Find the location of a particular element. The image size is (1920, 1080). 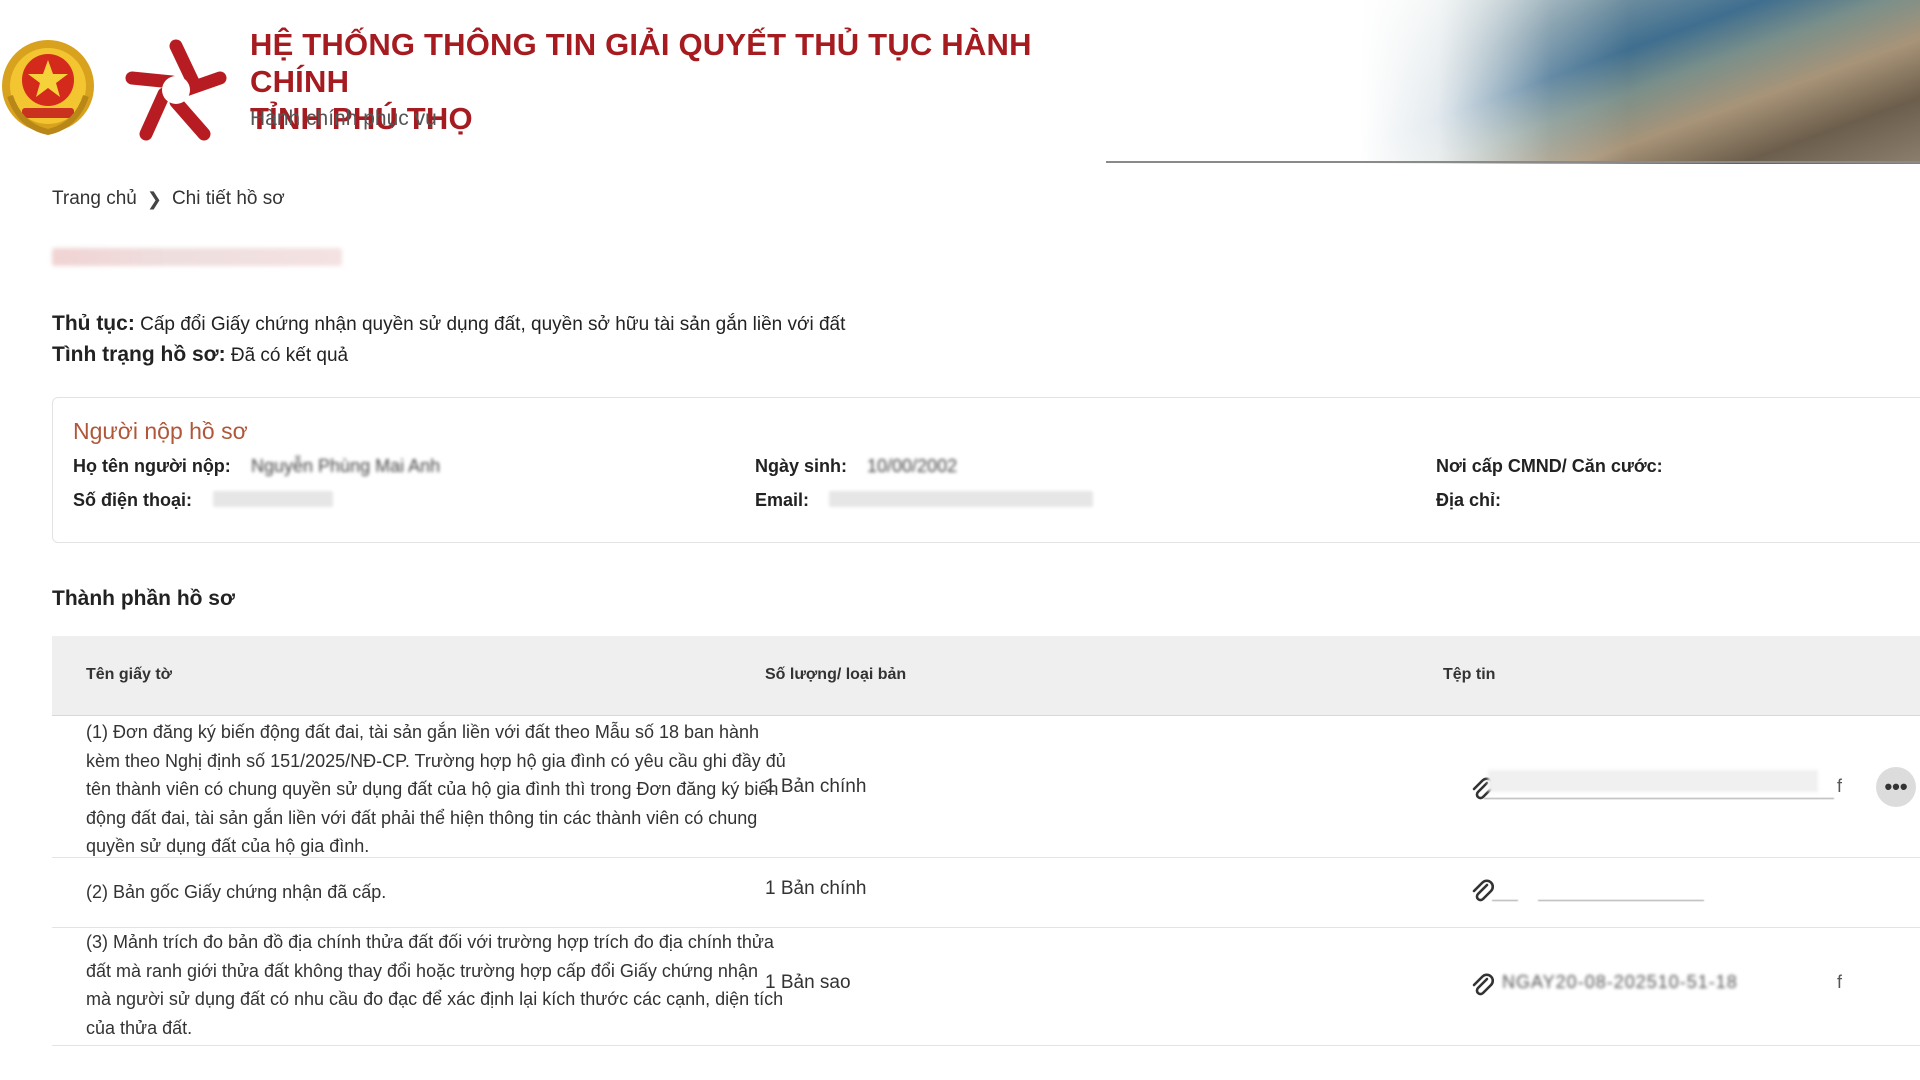

more-horizontal-icon: ••• is located at coordinates (1896, 786).